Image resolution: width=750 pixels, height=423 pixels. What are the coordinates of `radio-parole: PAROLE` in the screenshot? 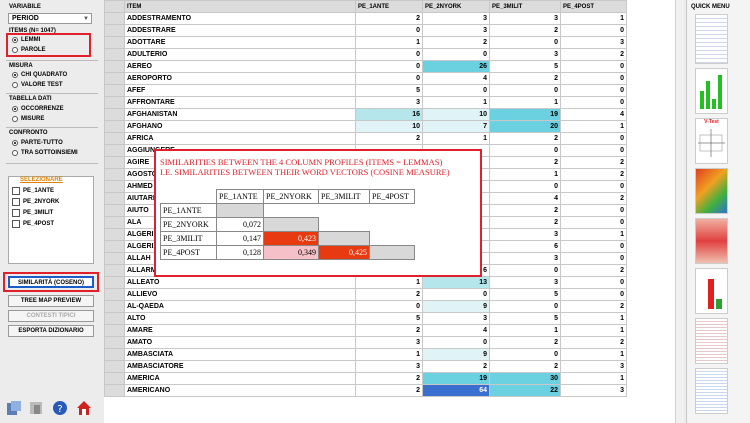 It's located at (29, 50).